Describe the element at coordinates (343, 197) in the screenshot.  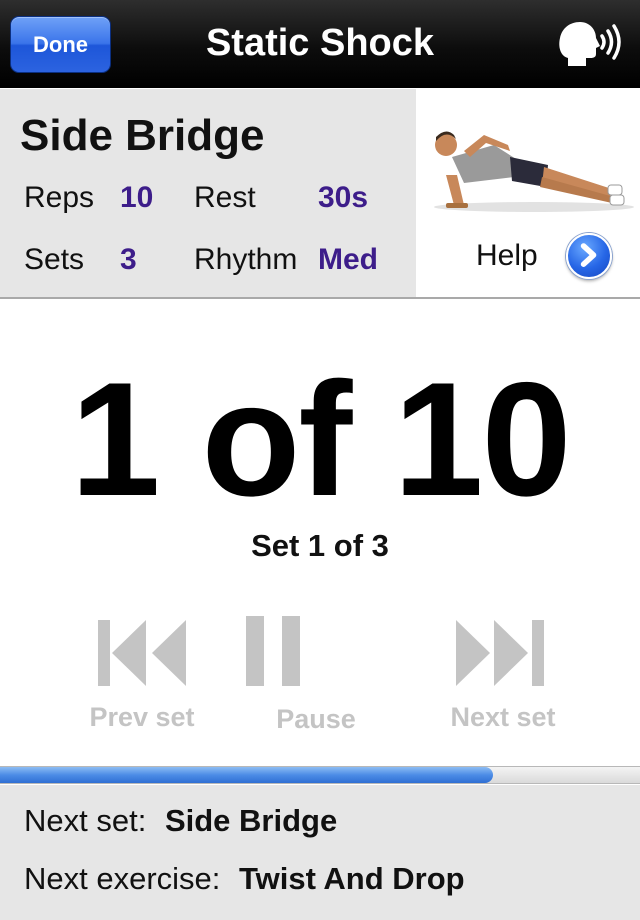
I see `rest-value: 30s` at that location.